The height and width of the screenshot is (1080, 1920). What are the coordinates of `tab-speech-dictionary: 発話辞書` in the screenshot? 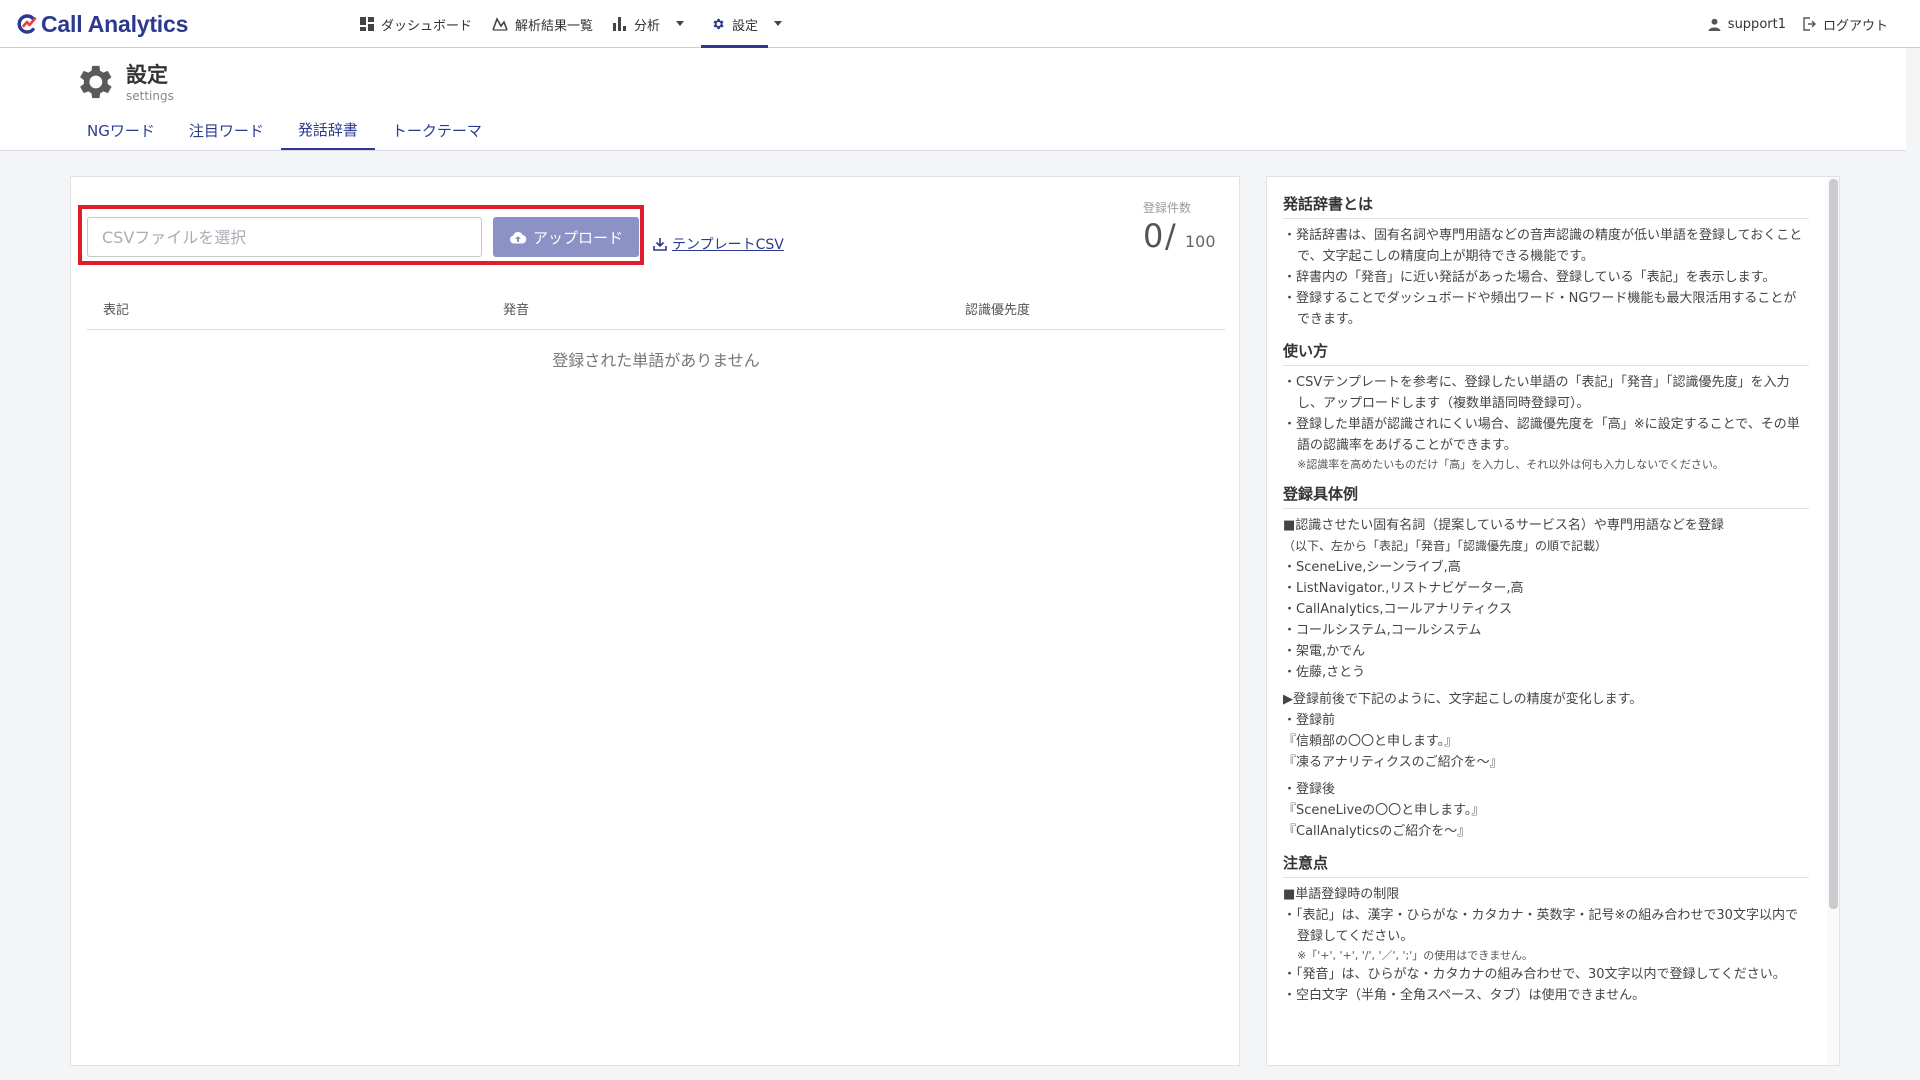 It's located at (327, 130).